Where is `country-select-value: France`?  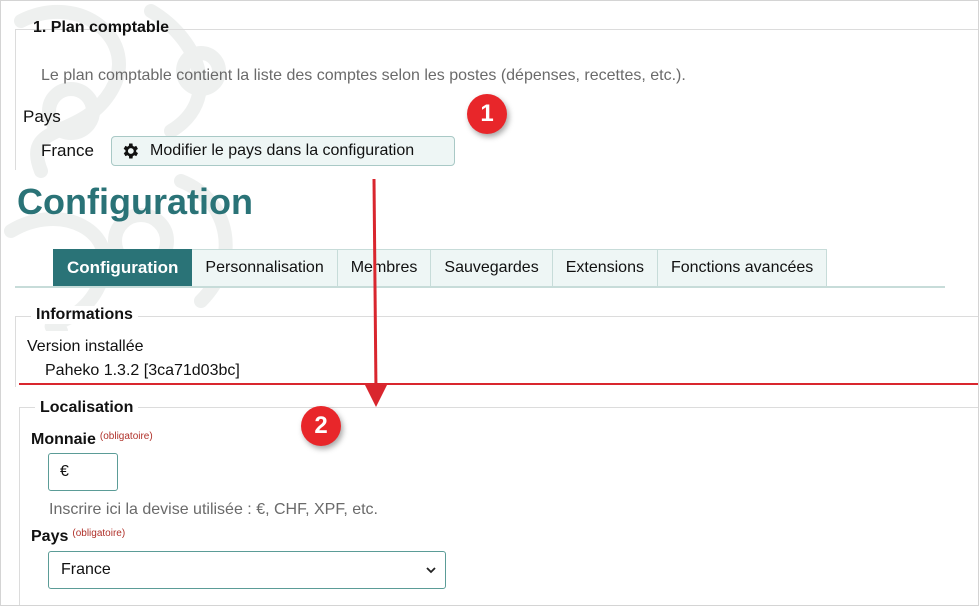
country-select-value: France is located at coordinates (86, 569).